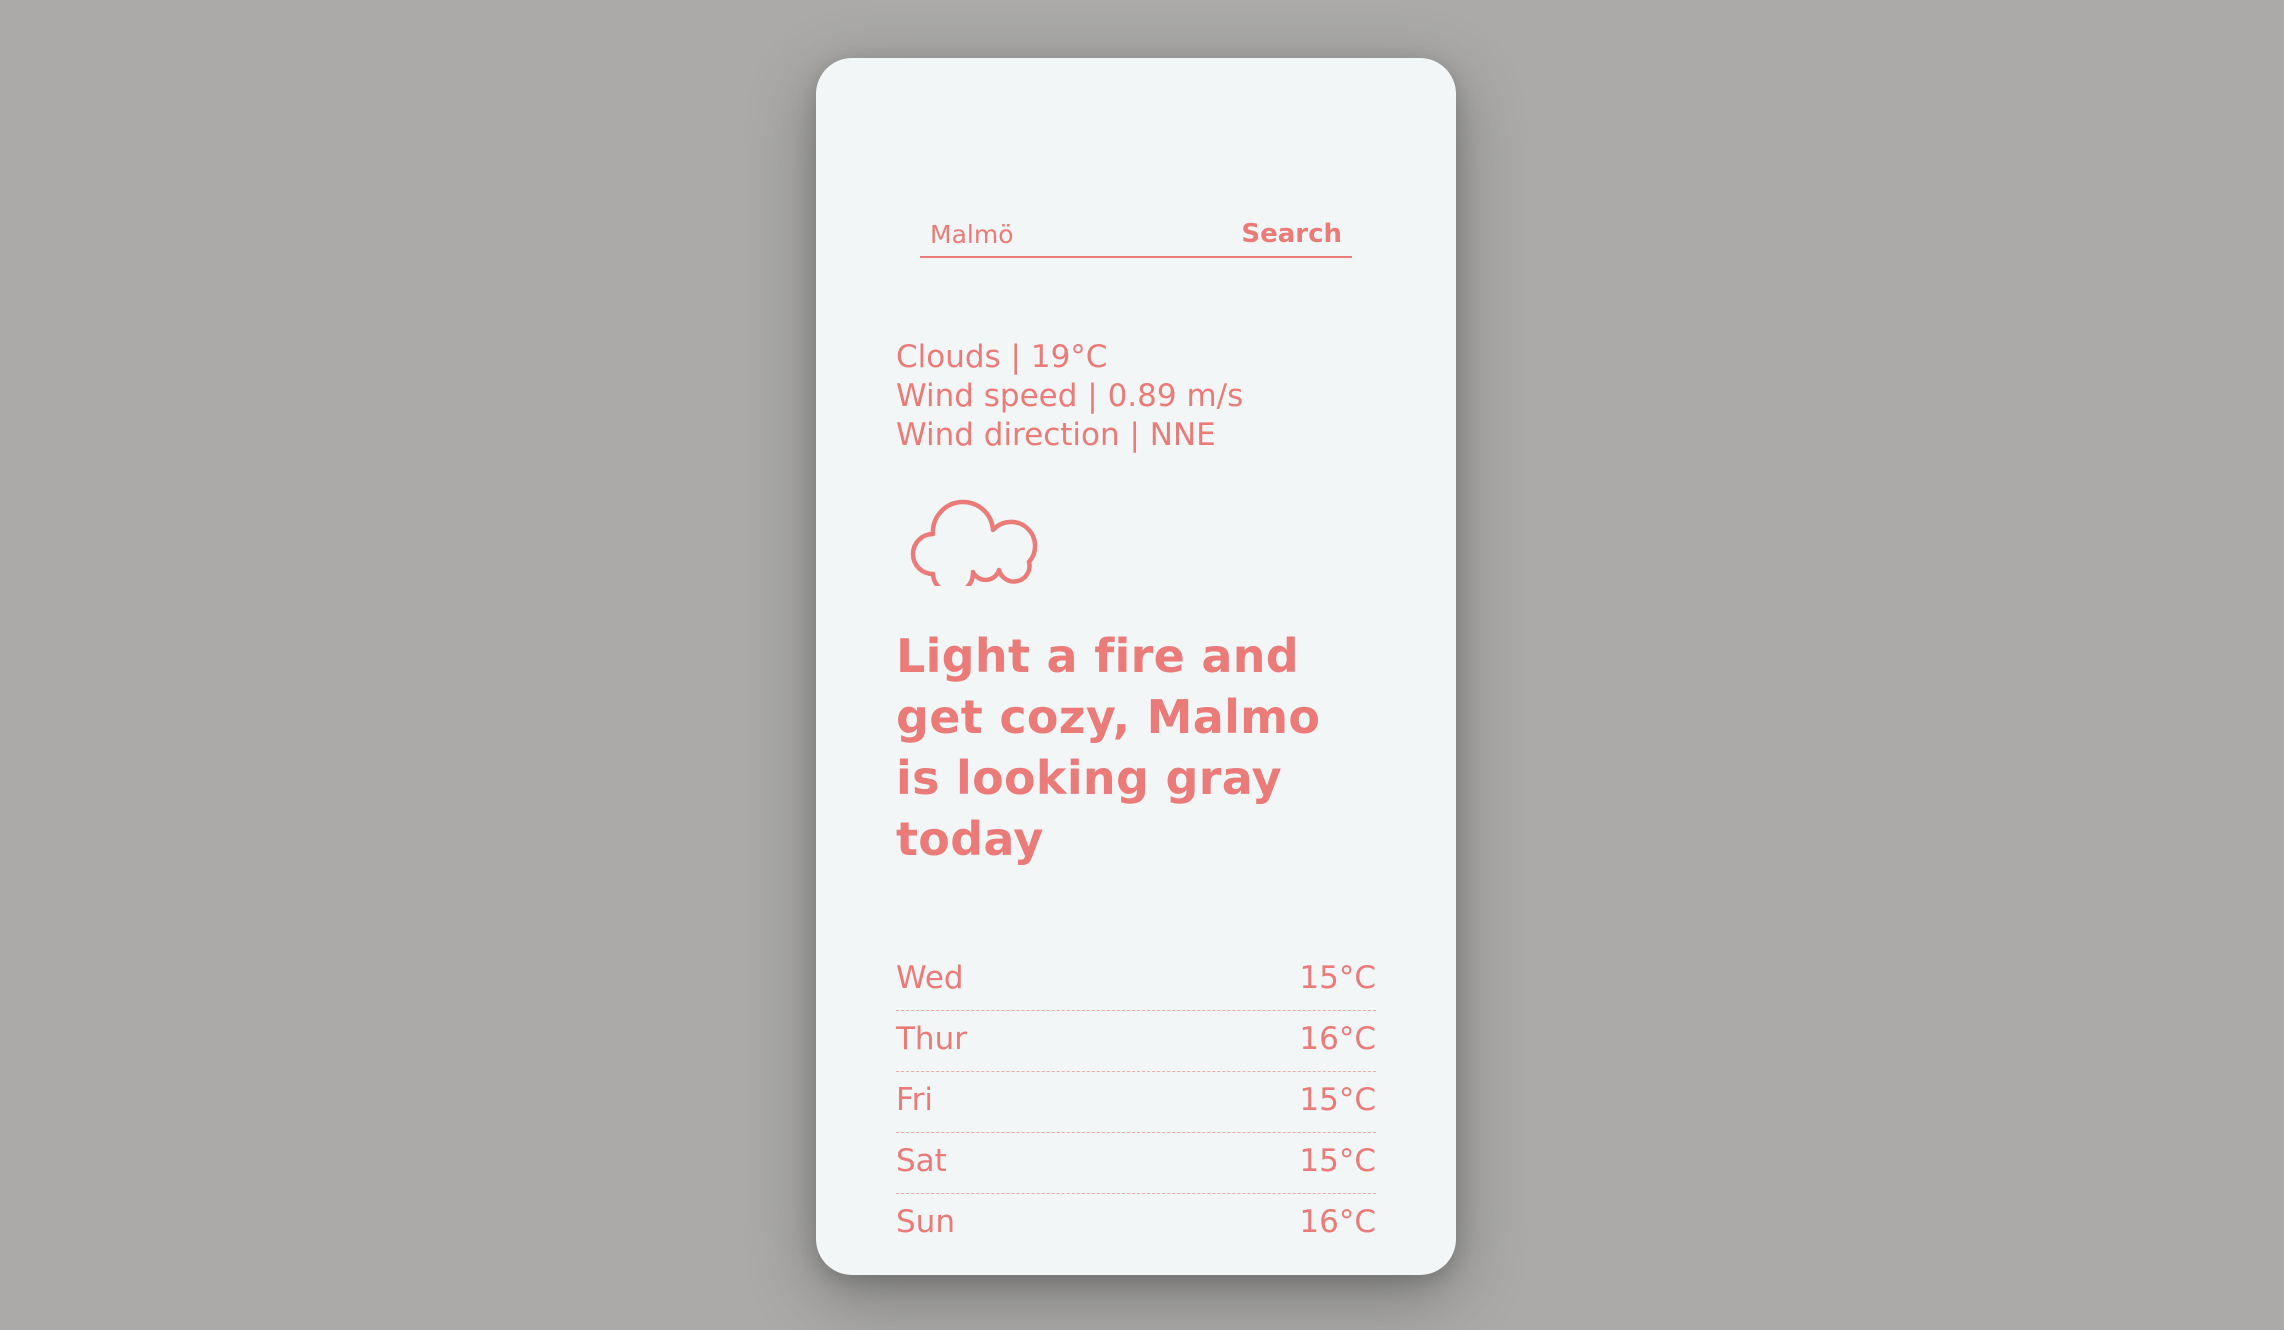  What do you see at coordinates (914, 1100) in the screenshot?
I see `forecast-day: Fri` at bounding box center [914, 1100].